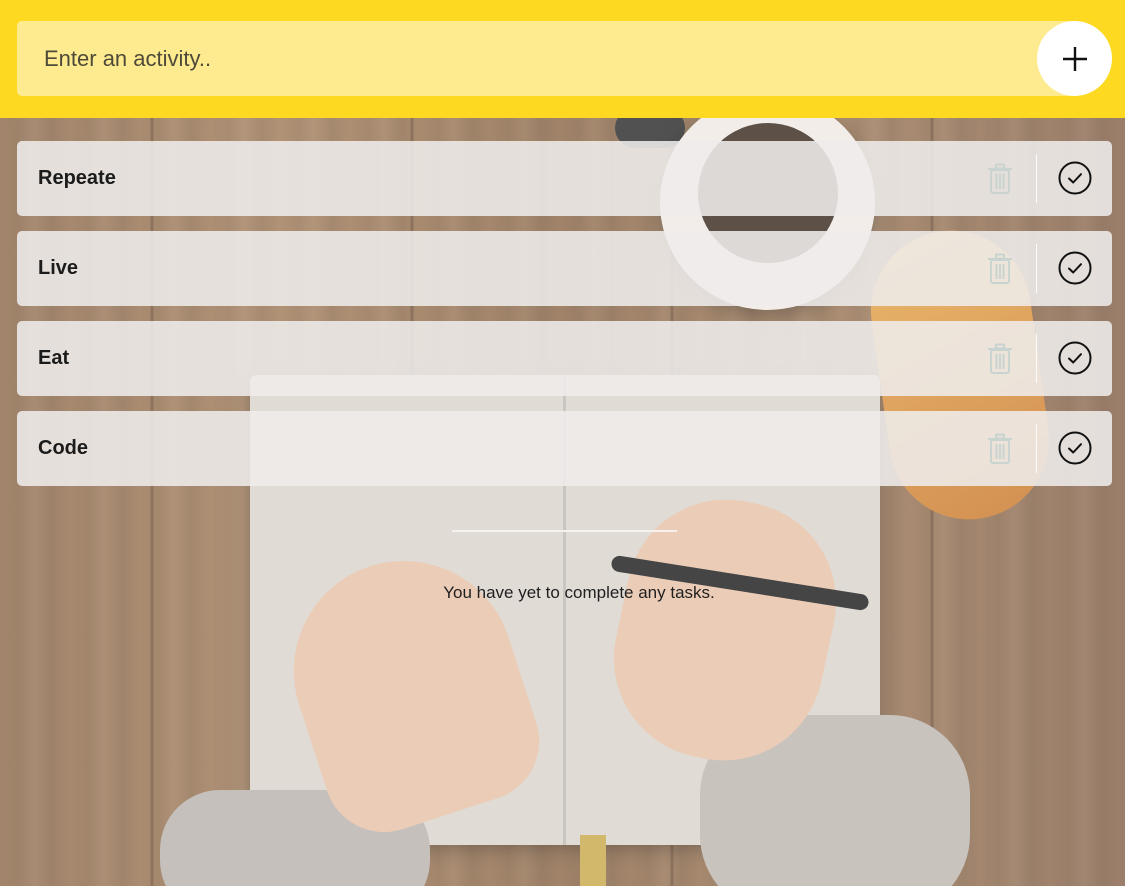 Image resolution: width=1125 pixels, height=886 pixels. Describe the element at coordinates (564, 358) in the screenshot. I see `todo-item: Eat` at that location.